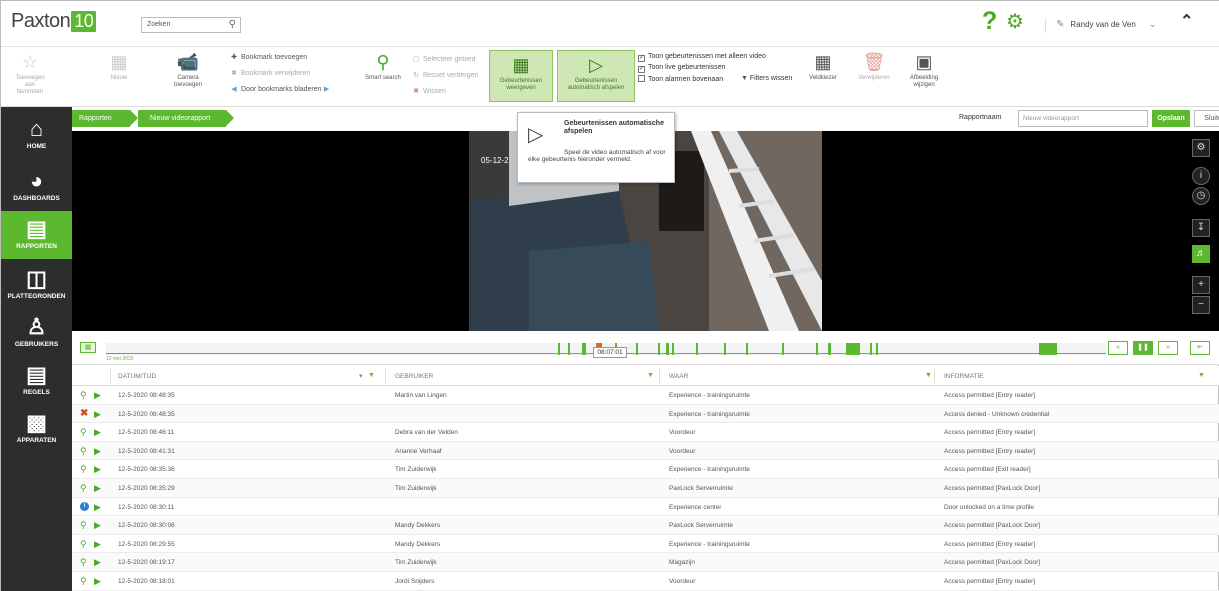 Image resolution: width=1219 pixels, height=591 pixels. What do you see at coordinates (443, 59) in the screenshot?
I see `select-area-button: ▢ Selecteer gebied` at bounding box center [443, 59].